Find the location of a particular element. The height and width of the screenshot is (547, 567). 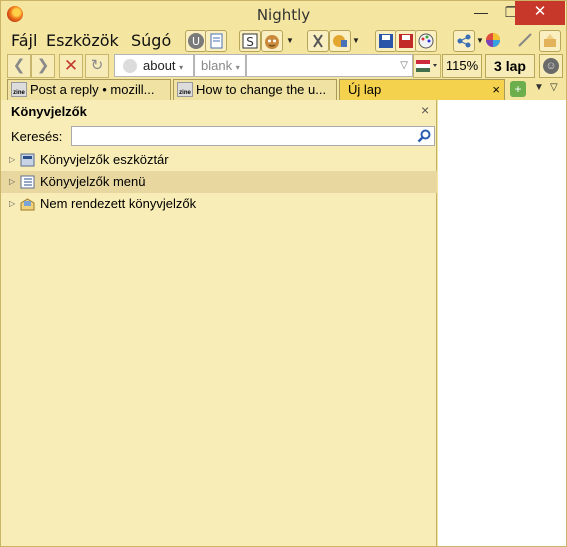

menu-help: Súgó is located at coordinates (151, 40).